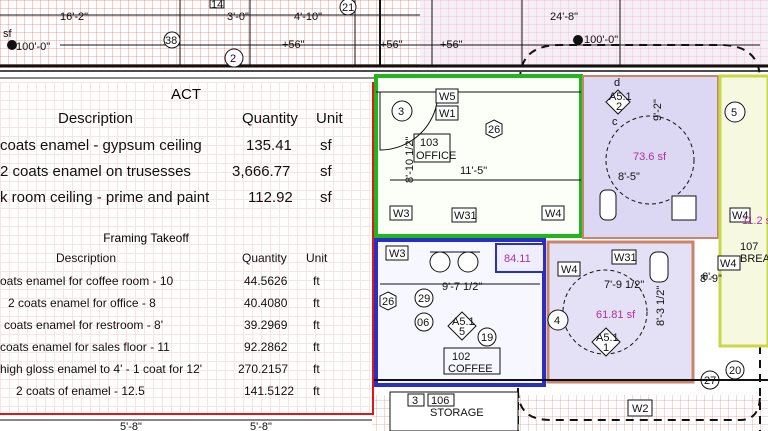  I want to click on dim-11-5: 11'-5", so click(473, 171).